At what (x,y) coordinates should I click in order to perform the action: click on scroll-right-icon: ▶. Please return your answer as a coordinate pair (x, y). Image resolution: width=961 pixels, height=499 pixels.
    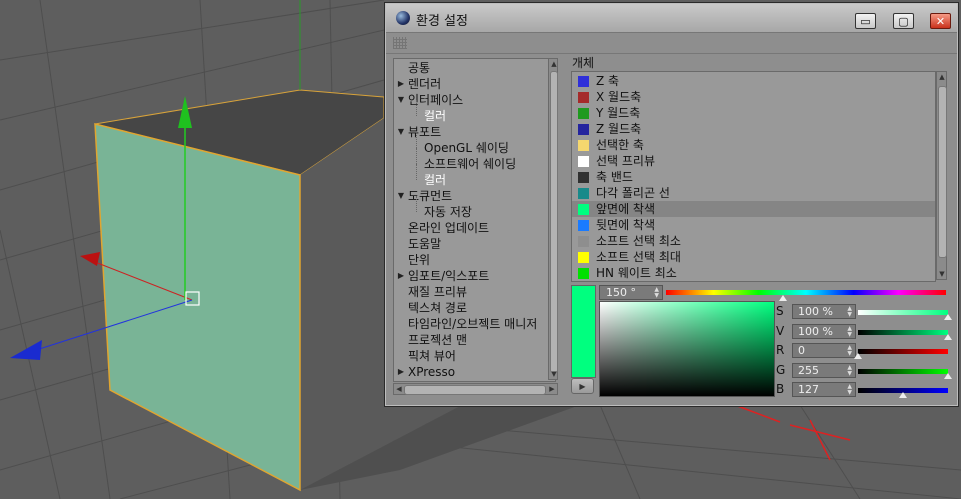
    Looking at the image, I should click on (552, 389).